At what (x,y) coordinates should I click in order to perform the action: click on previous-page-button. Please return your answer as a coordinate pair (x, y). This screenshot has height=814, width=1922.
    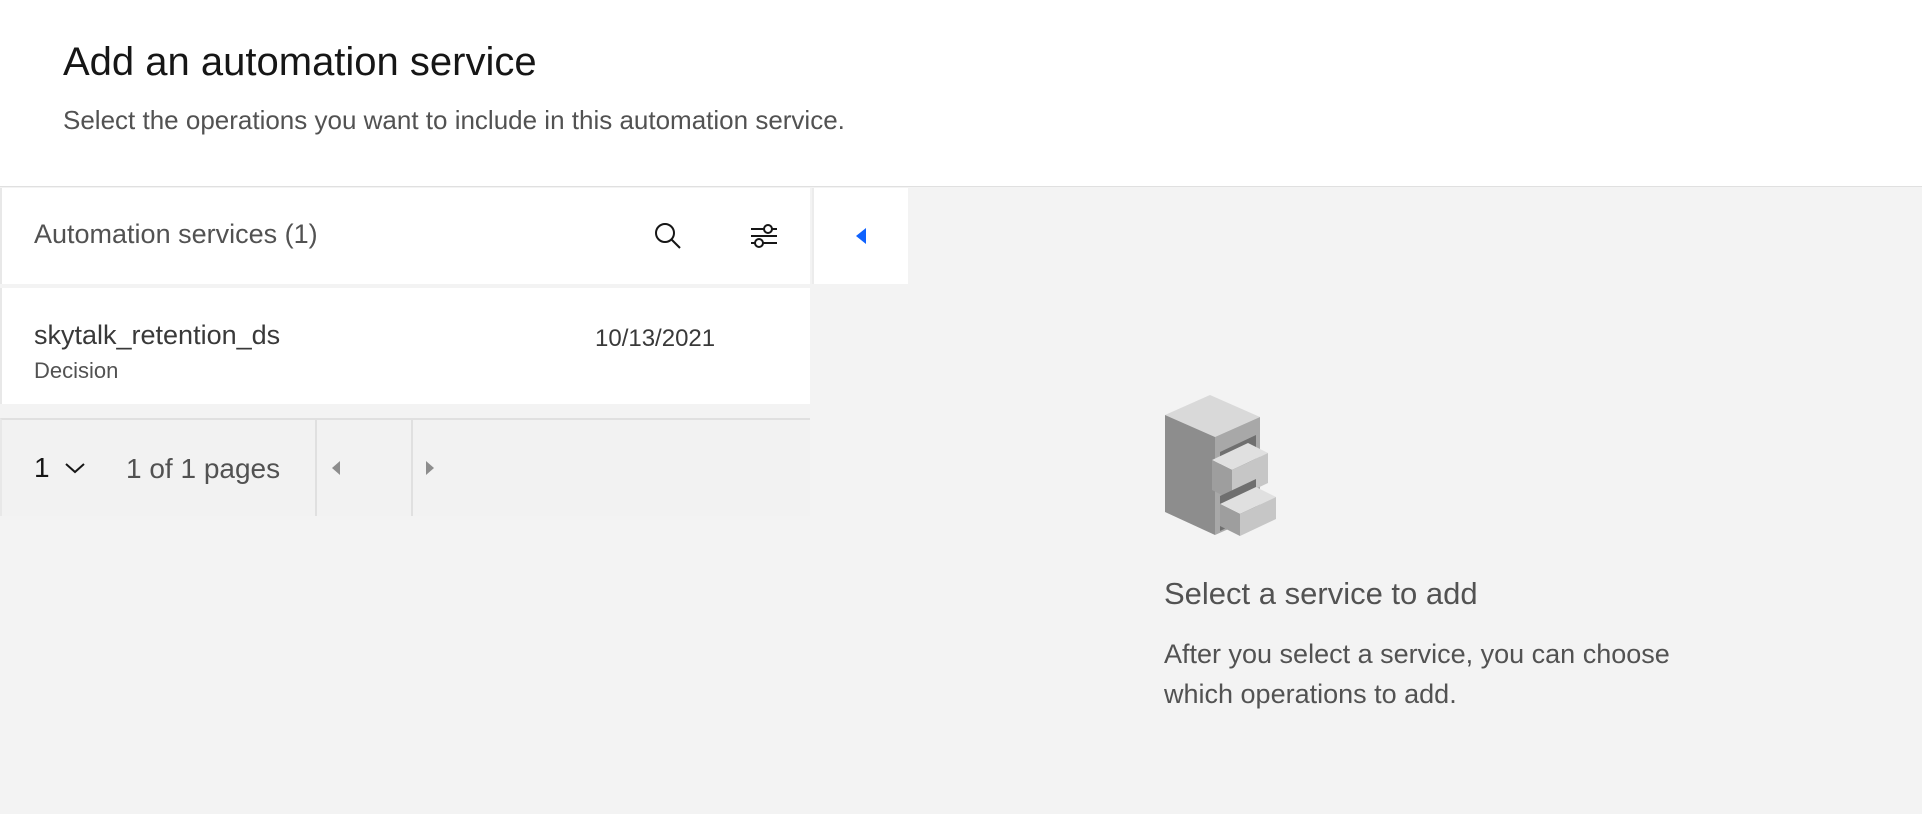
    Looking at the image, I should click on (363, 468).